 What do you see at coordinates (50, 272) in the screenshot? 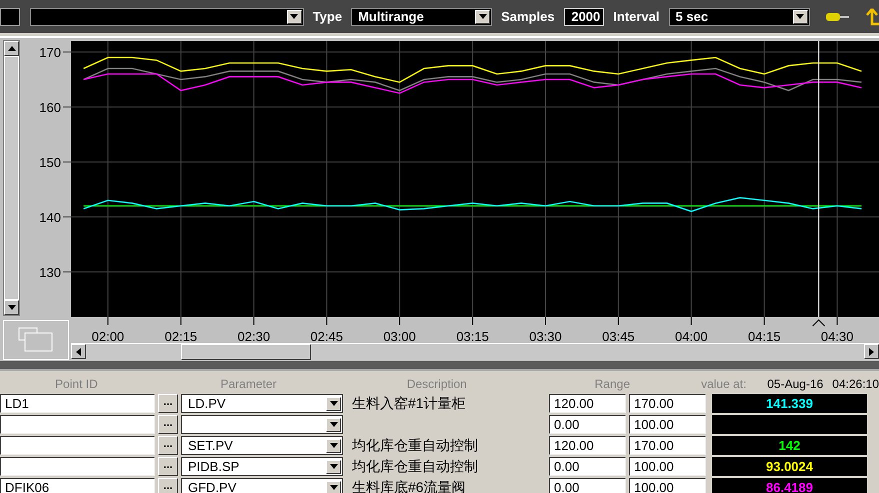
I see `y-axis-label: 130` at bounding box center [50, 272].